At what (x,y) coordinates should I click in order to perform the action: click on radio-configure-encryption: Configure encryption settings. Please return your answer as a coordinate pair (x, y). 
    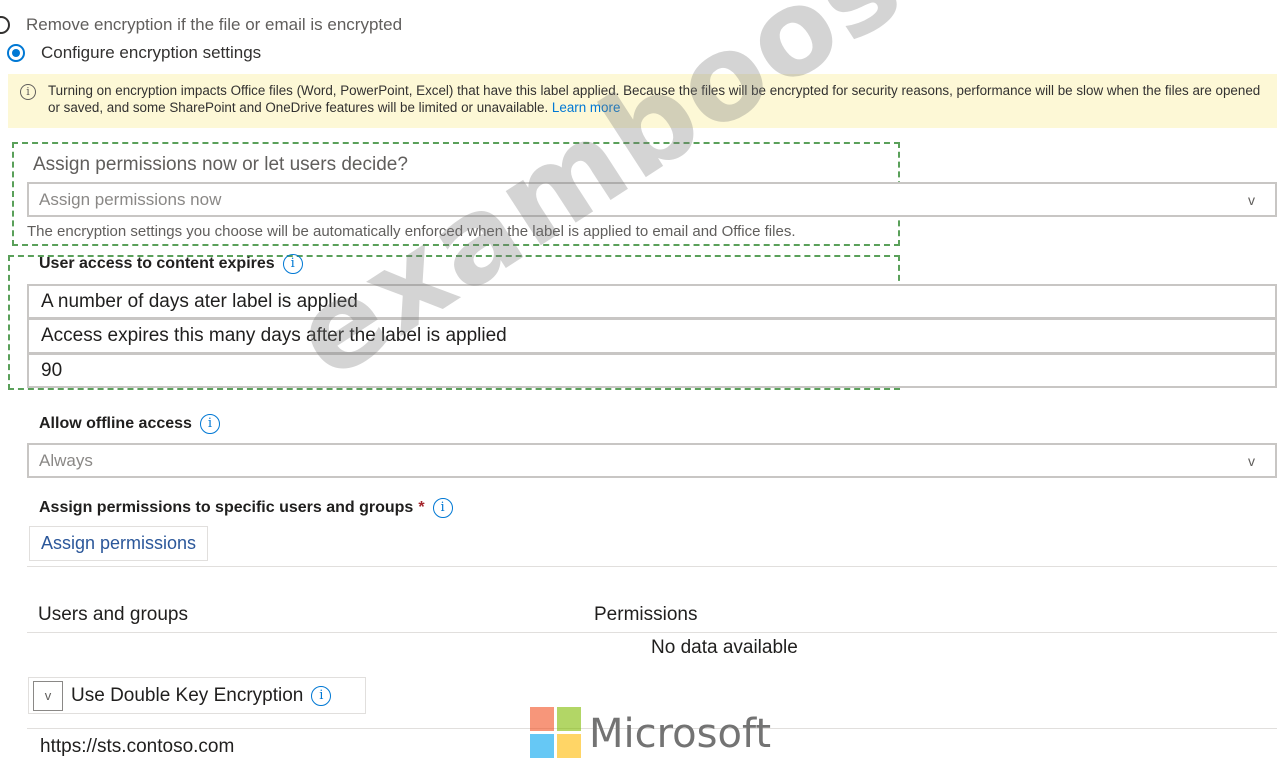
    Looking at the image, I should click on (134, 53).